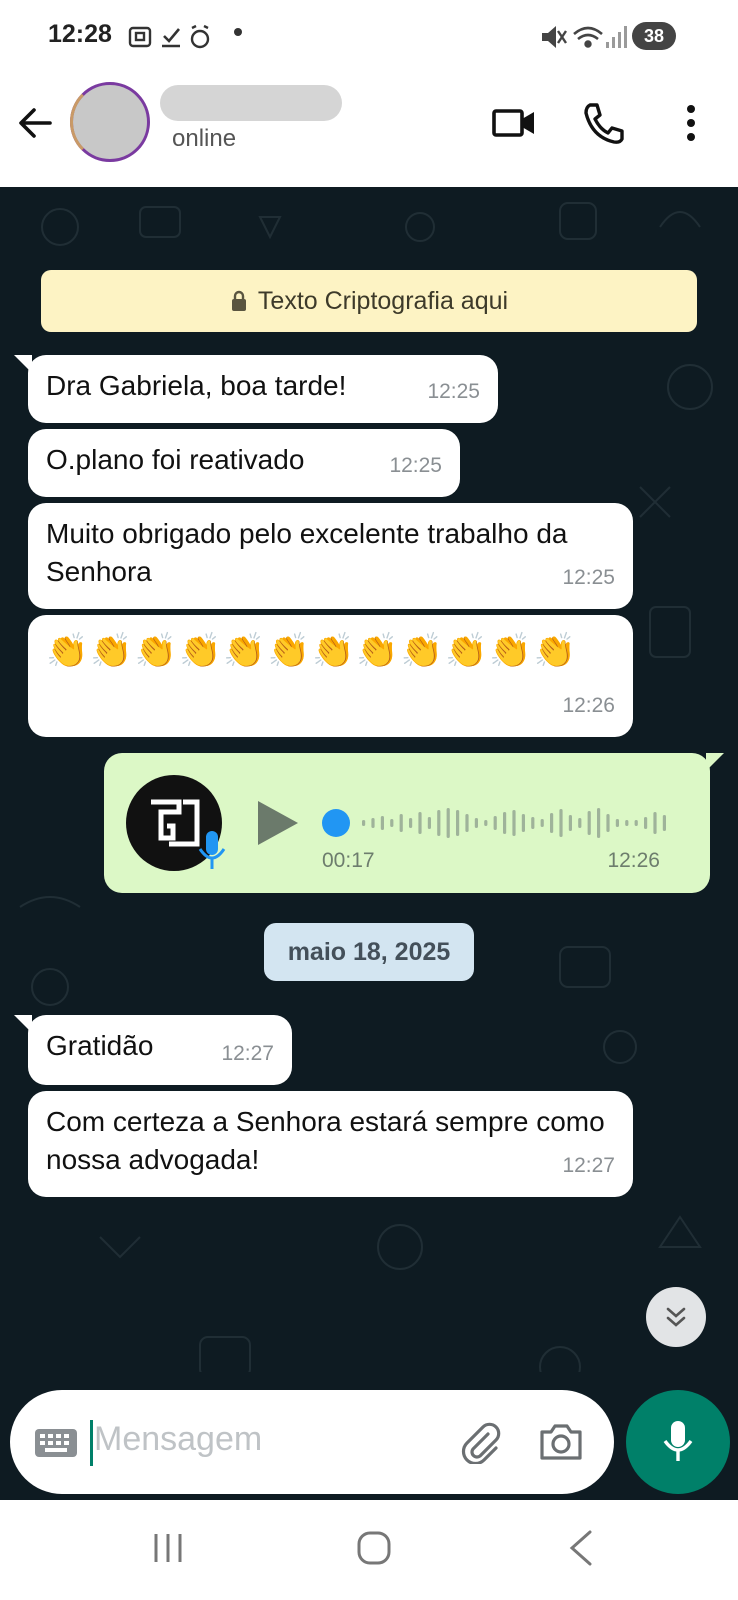  What do you see at coordinates (238, 32) in the screenshot?
I see `notification-dot` at bounding box center [238, 32].